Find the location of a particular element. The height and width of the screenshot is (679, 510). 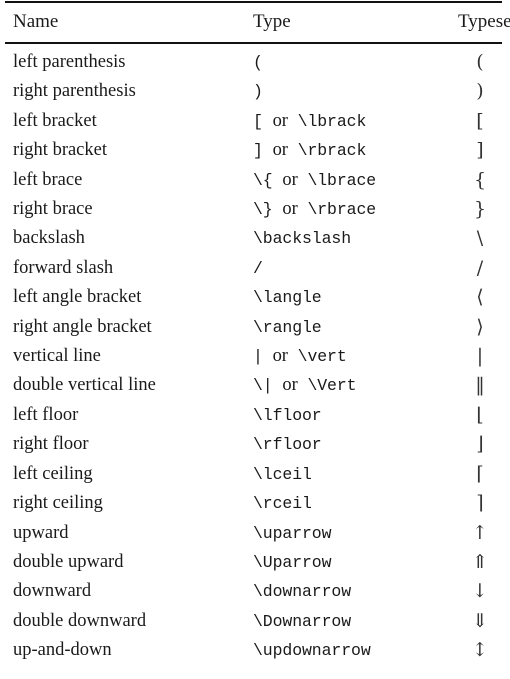

cell-typeset-glyph: ⌊ is located at coordinates (480, 414).